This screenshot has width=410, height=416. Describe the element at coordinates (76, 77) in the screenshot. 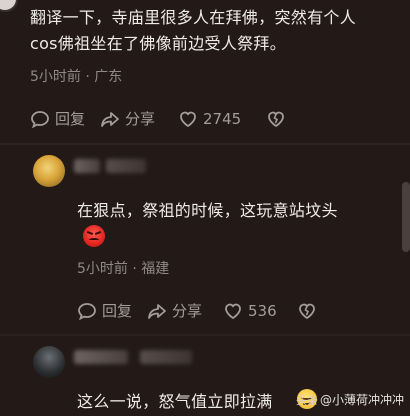

I see `comment-meta: 5小时前 · 广东` at that location.